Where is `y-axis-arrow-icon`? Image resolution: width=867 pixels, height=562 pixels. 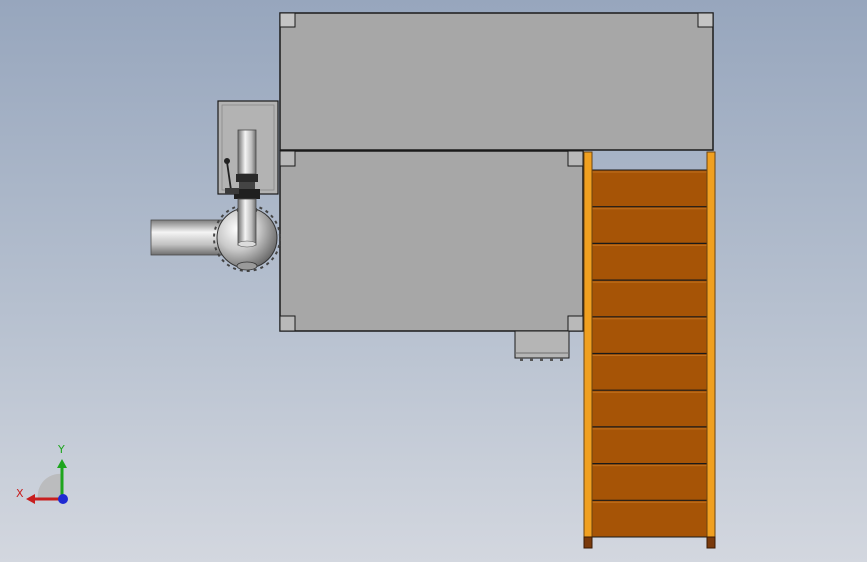 y-axis-arrow-icon is located at coordinates (62, 463).